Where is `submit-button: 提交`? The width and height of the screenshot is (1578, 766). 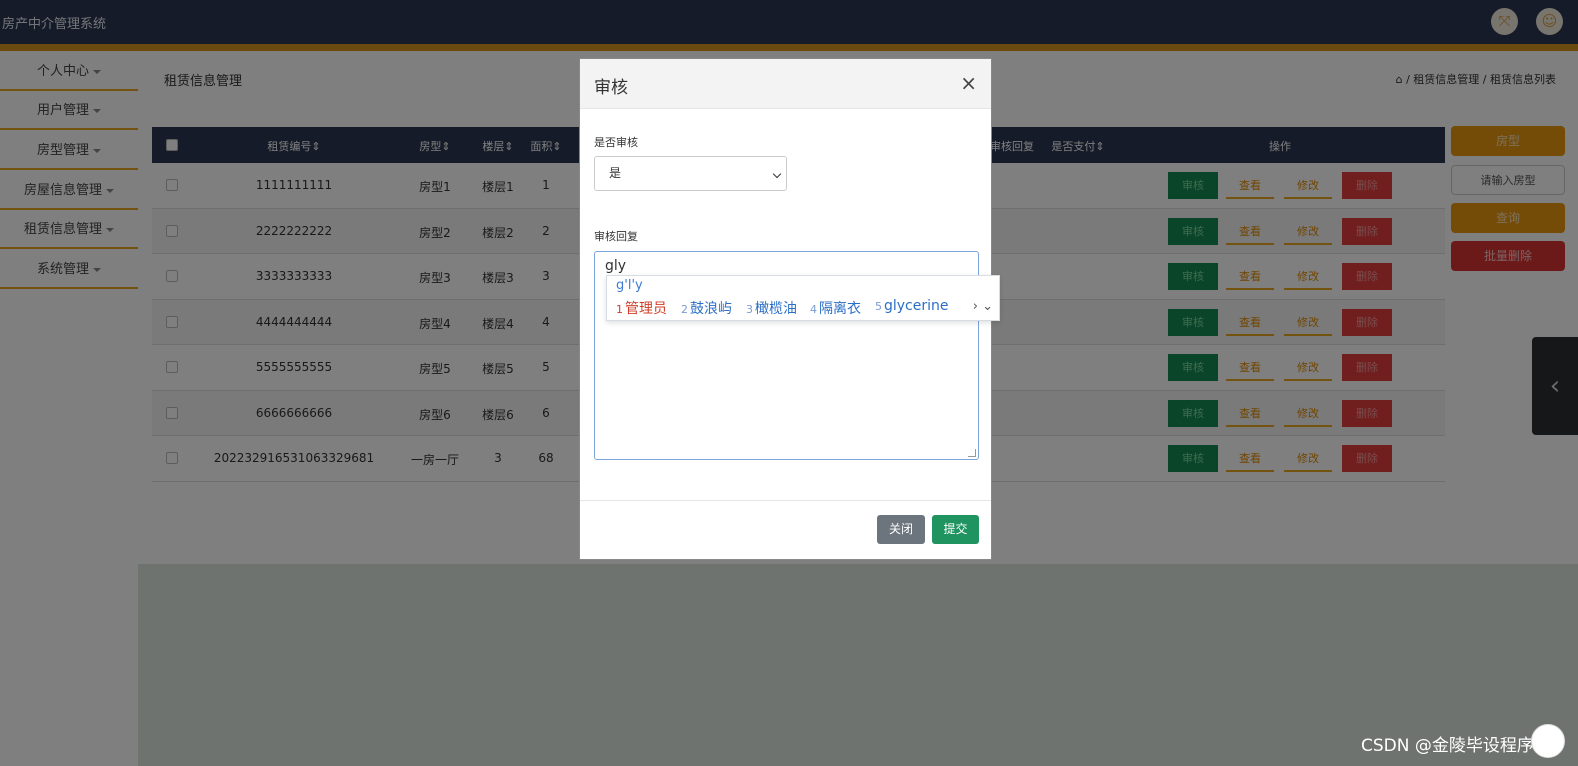 submit-button: 提交 is located at coordinates (955, 529).